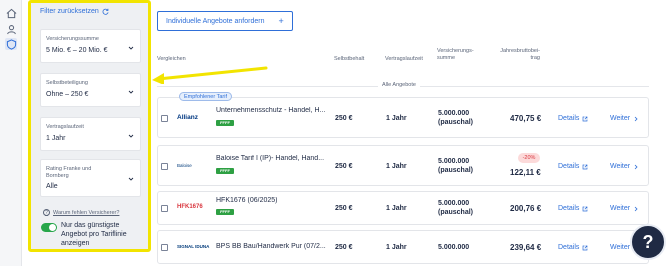  What do you see at coordinates (46, 212) in the screenshot?
I see `question-icon: ?` at bounding box center [46, 212].